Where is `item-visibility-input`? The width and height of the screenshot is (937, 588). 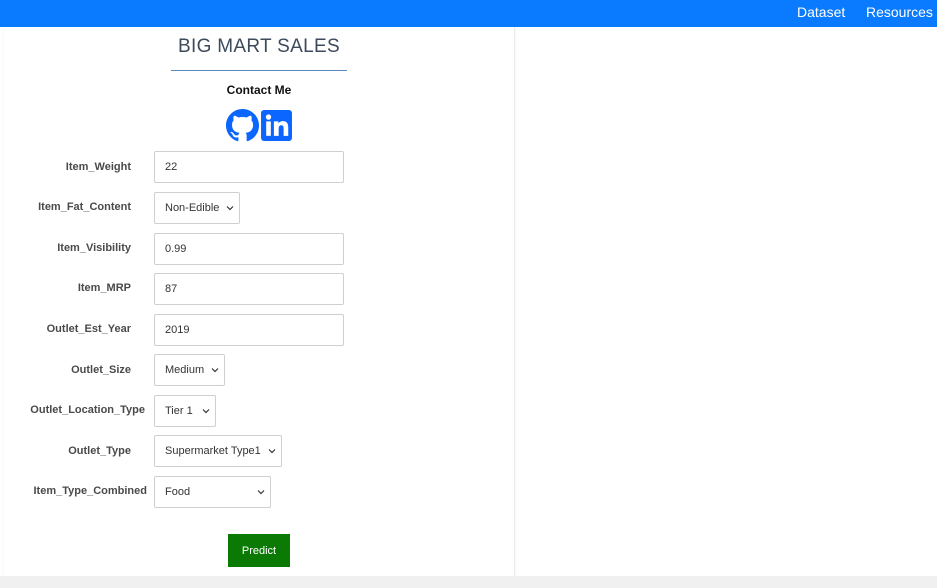
item-visibility-input is located at coordinates (249, 249).